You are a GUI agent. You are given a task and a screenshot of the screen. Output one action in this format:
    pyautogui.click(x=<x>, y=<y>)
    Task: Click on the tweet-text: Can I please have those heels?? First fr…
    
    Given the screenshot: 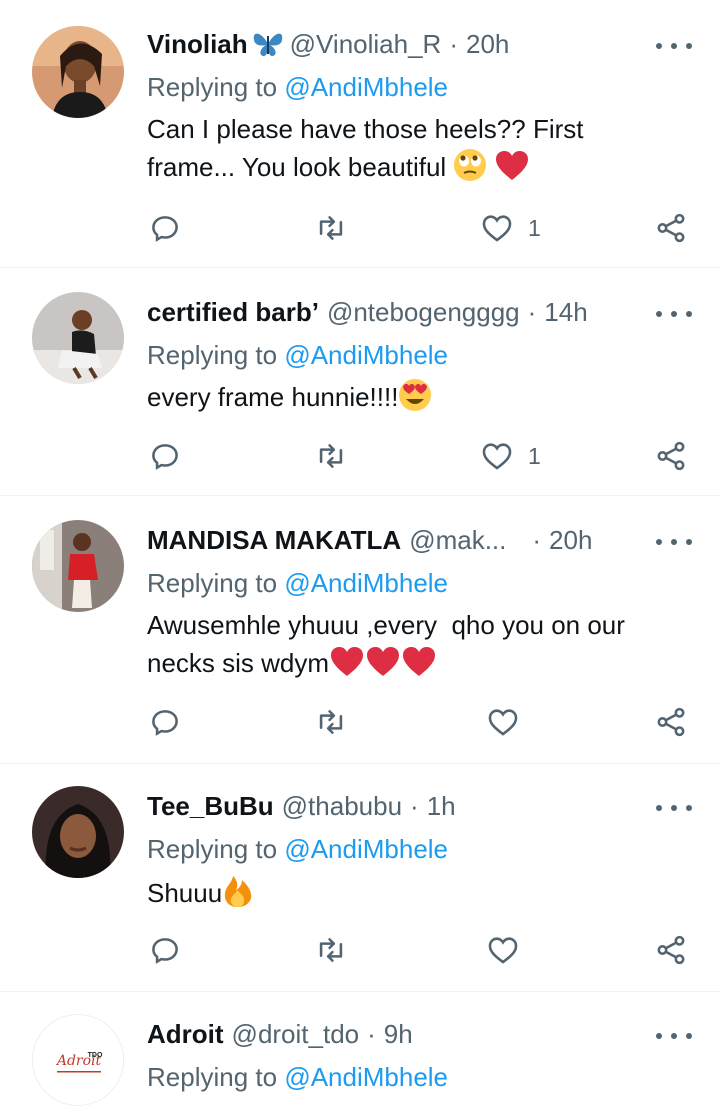 What is the action you would take?
    pyautogui.click(x=413, y=151)
    